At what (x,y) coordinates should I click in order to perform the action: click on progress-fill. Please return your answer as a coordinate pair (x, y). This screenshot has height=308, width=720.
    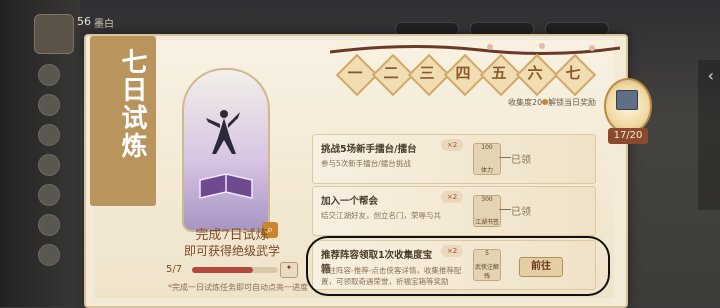
    Looking at the image, I should click on (223, 270).